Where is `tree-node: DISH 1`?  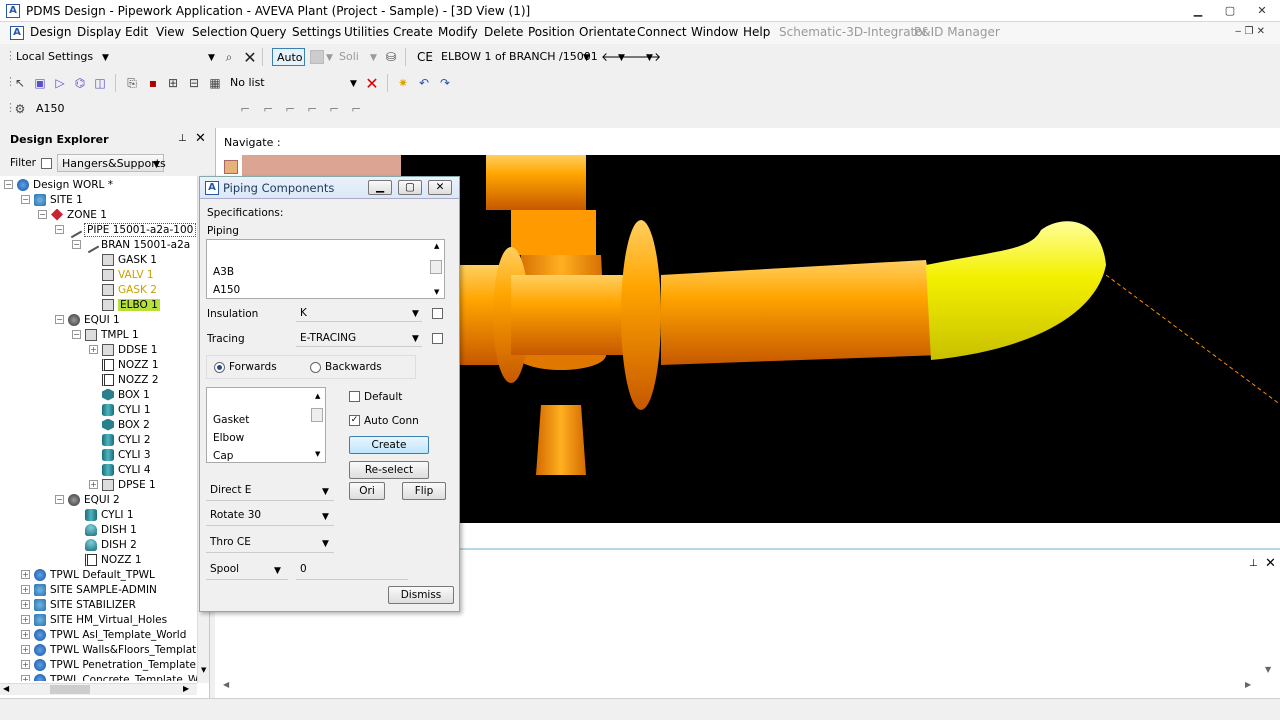 tree-node: DISH 1 is located at coordinates (104, 529).